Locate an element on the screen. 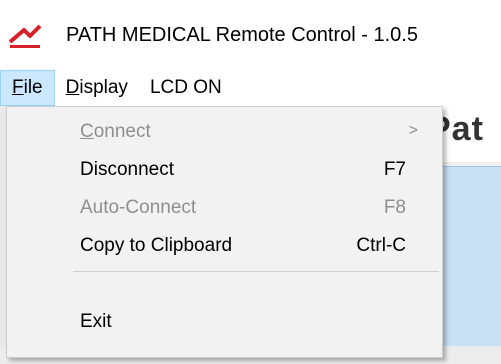 Image resolution: width=501 pixels, height=364 pixels. menu-bar: File Display LCD ON is located at coordinates (250, 88).